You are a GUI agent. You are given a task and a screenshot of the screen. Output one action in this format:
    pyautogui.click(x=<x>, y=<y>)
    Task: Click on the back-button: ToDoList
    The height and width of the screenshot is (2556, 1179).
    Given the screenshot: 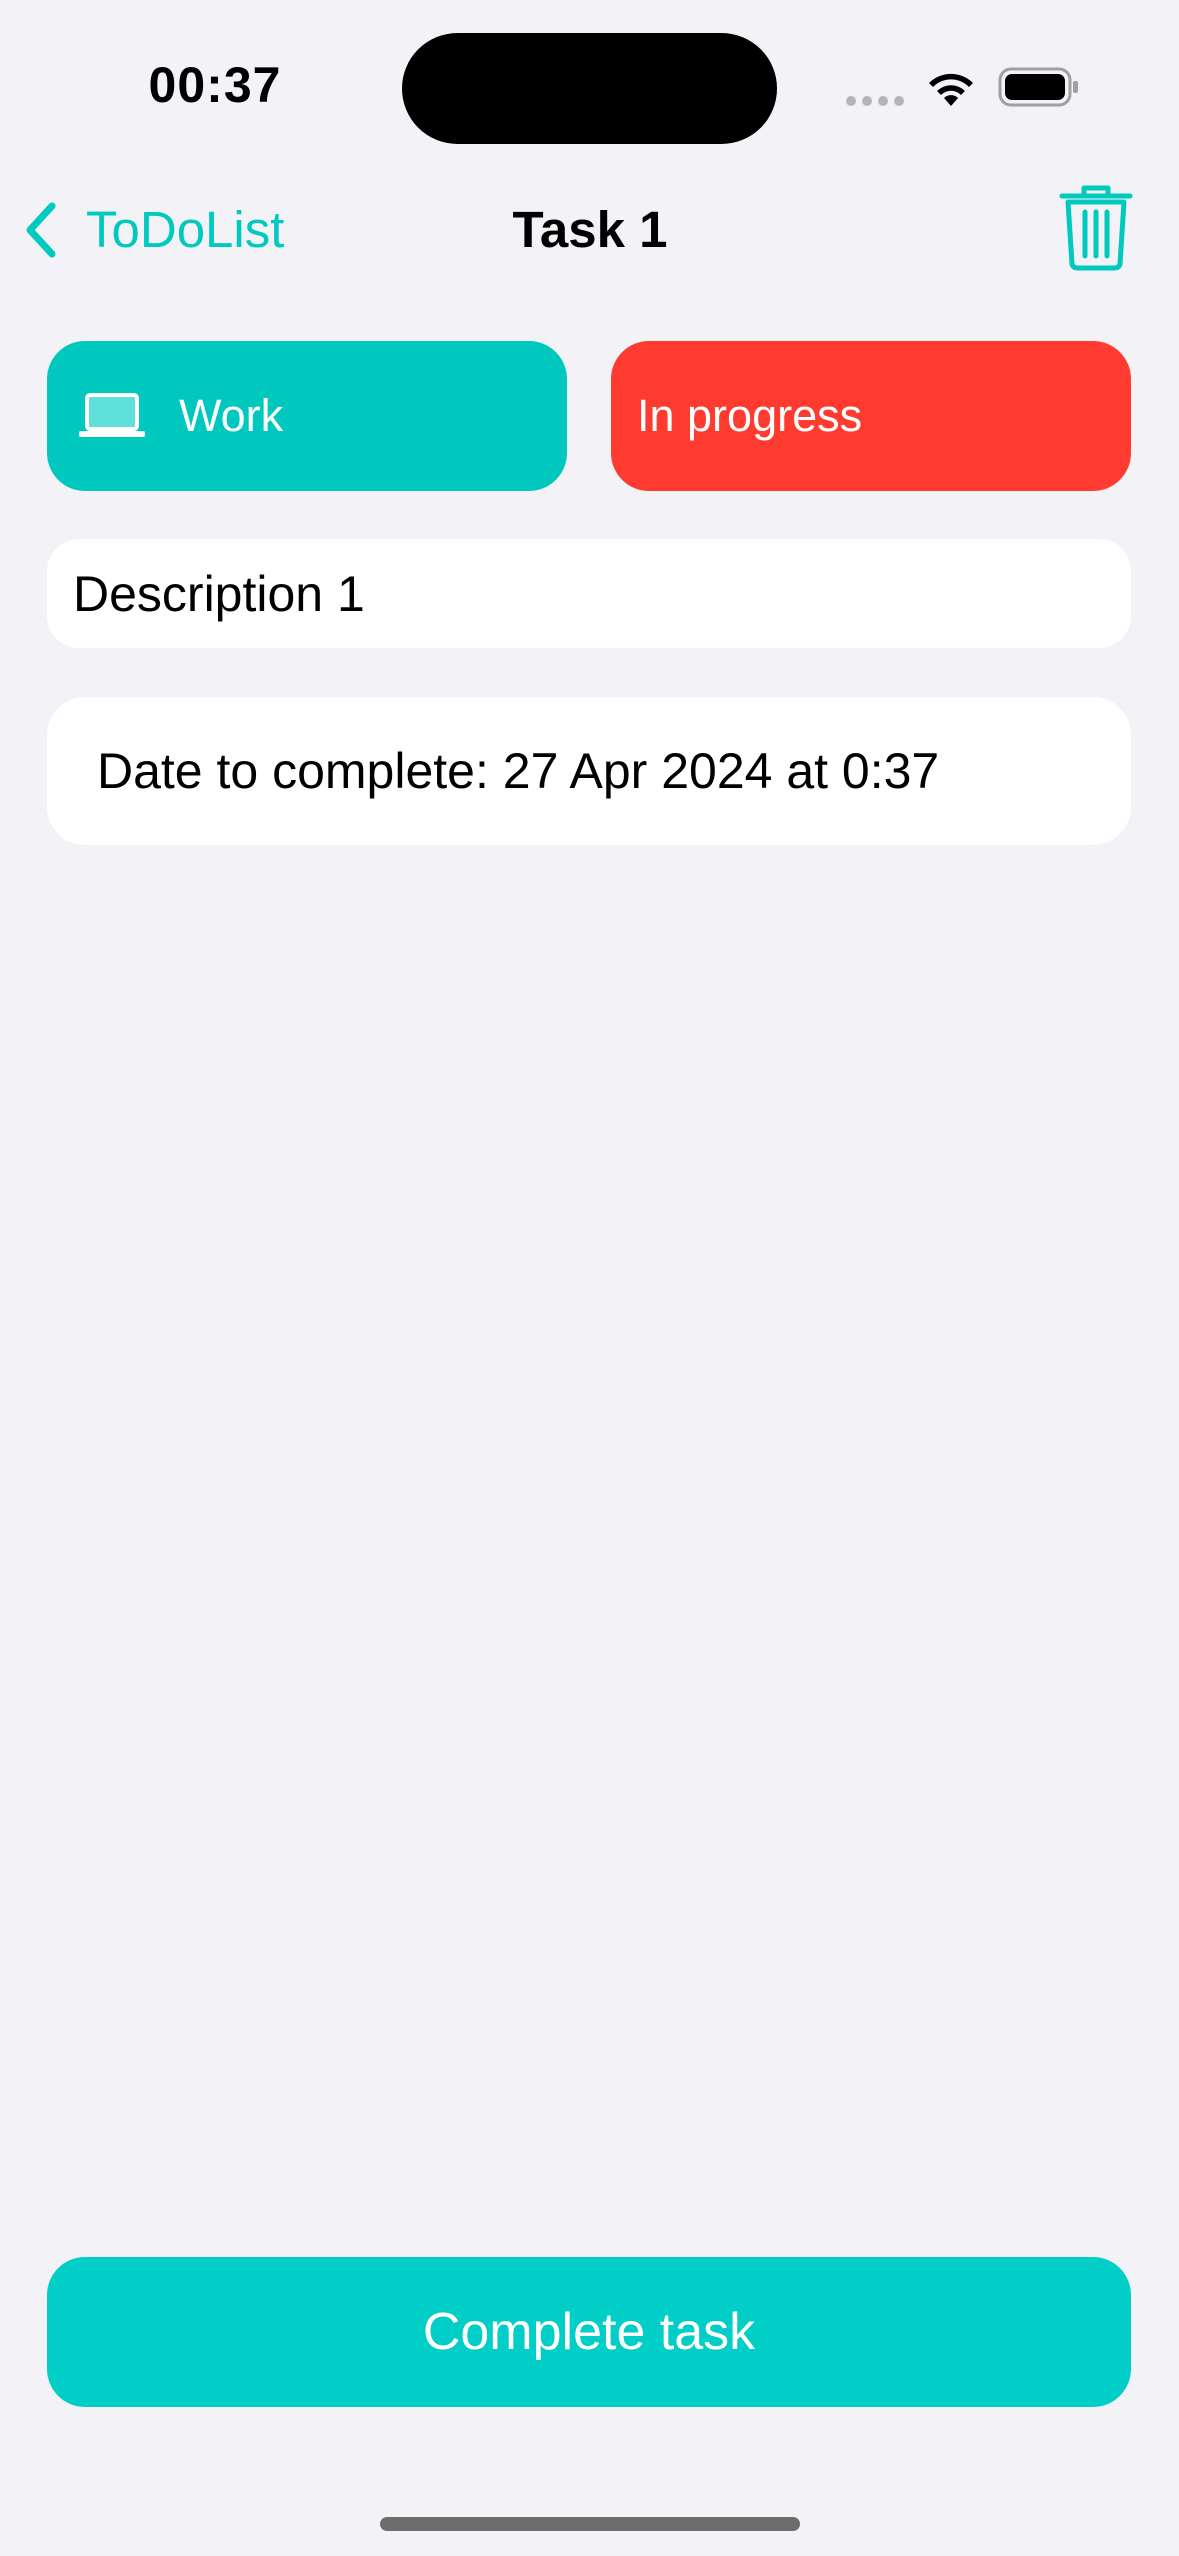 What is the action you would take?
    pyautogui.click(x=172, y=230)
    